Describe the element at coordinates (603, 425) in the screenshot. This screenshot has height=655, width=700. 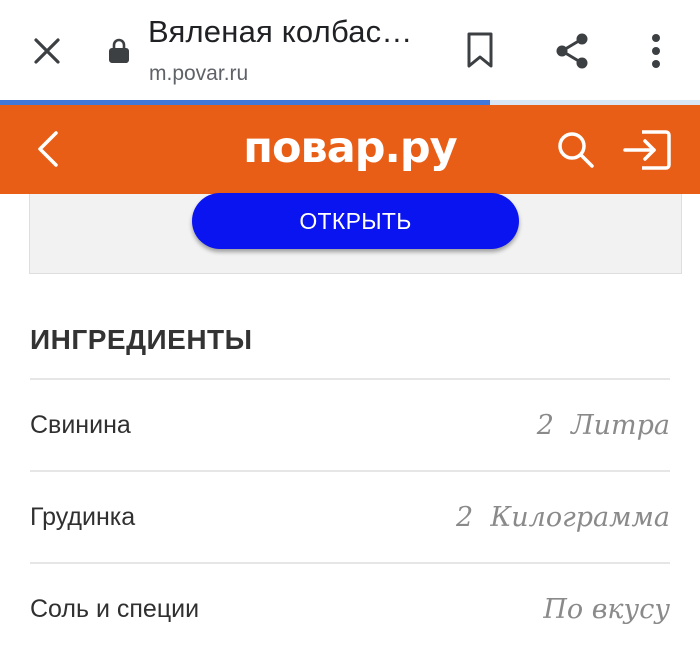
I see `ingredient-amount: 2 Литра` at that location.